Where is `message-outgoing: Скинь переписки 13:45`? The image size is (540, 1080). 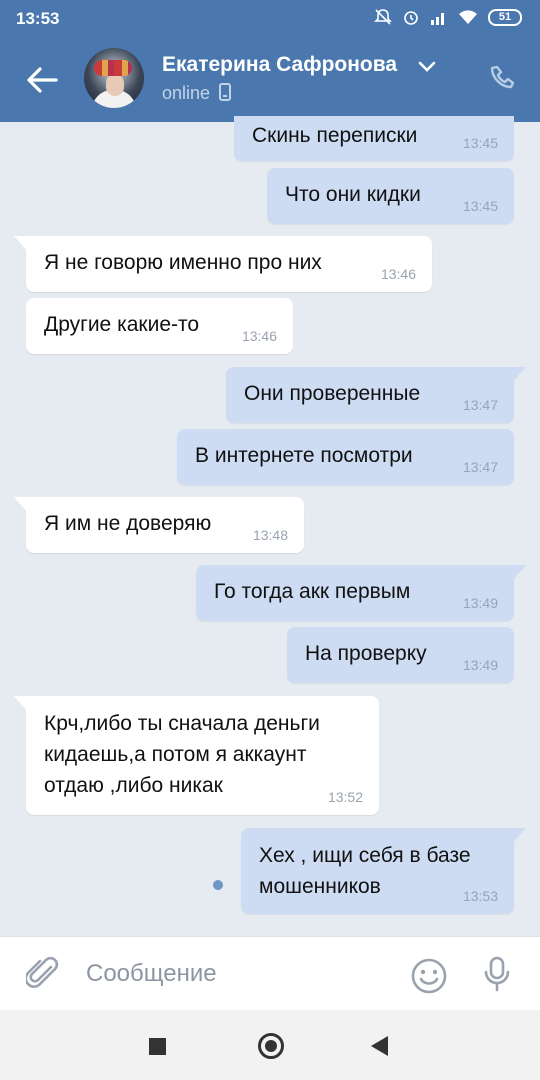
message-outgoing: Скинь переписки 13:45 is located at coordinates (374, 138).